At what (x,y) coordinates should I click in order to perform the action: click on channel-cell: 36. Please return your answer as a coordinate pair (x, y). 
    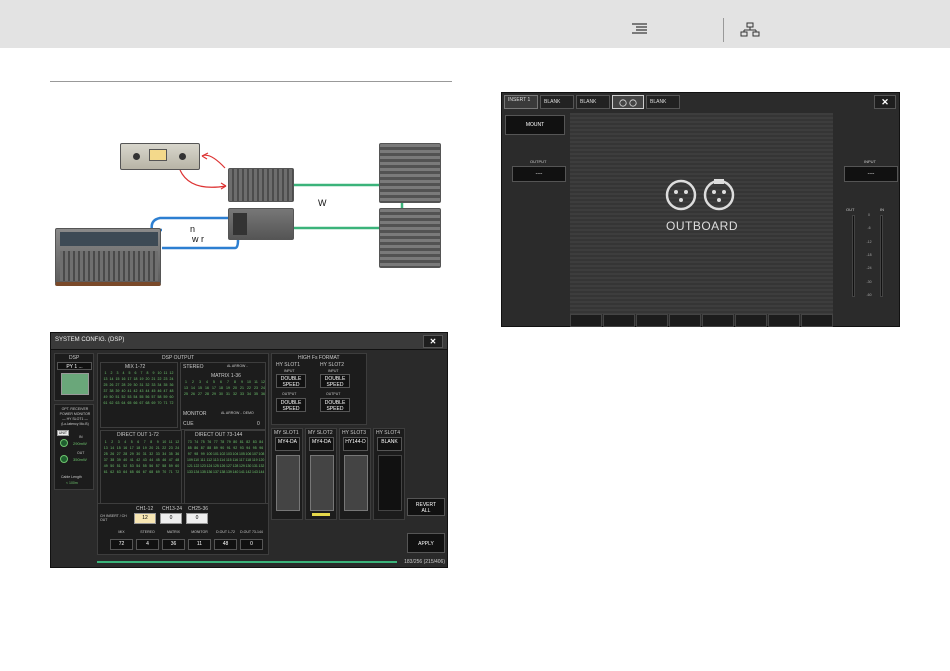
    Looking at the image, I should click on (263, 394).